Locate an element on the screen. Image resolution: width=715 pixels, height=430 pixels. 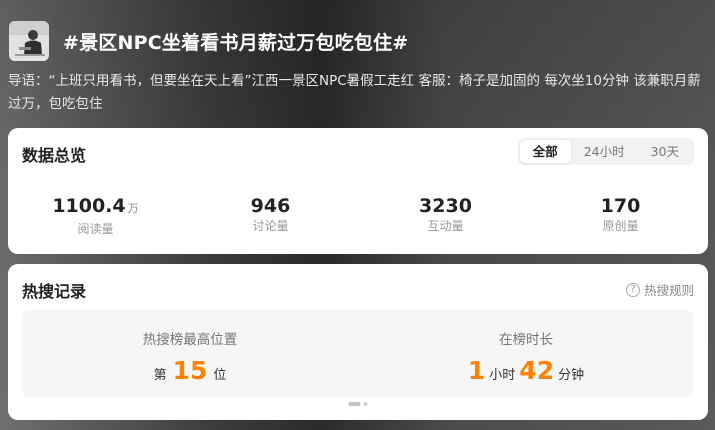
duration-value-row: 1 小时 42 分钟 is located at coordinates (526, 370).